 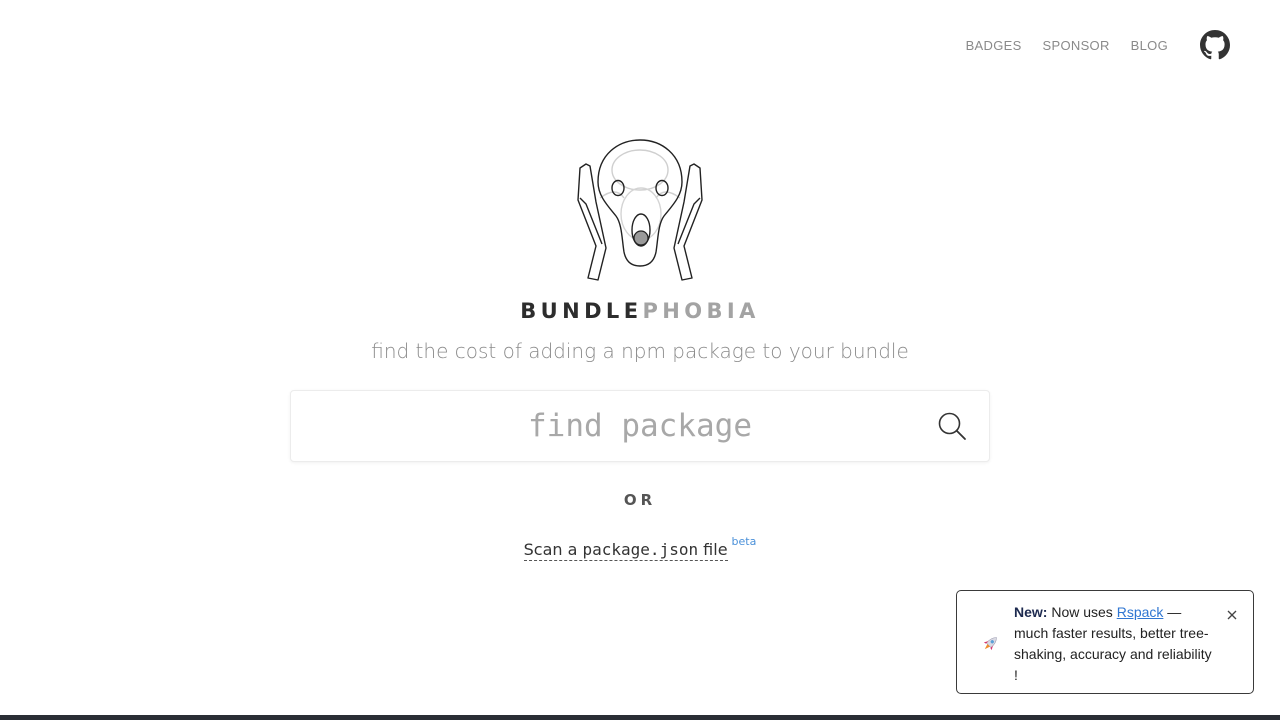 I want to click on close-icon, so click(x=1232, y=615).